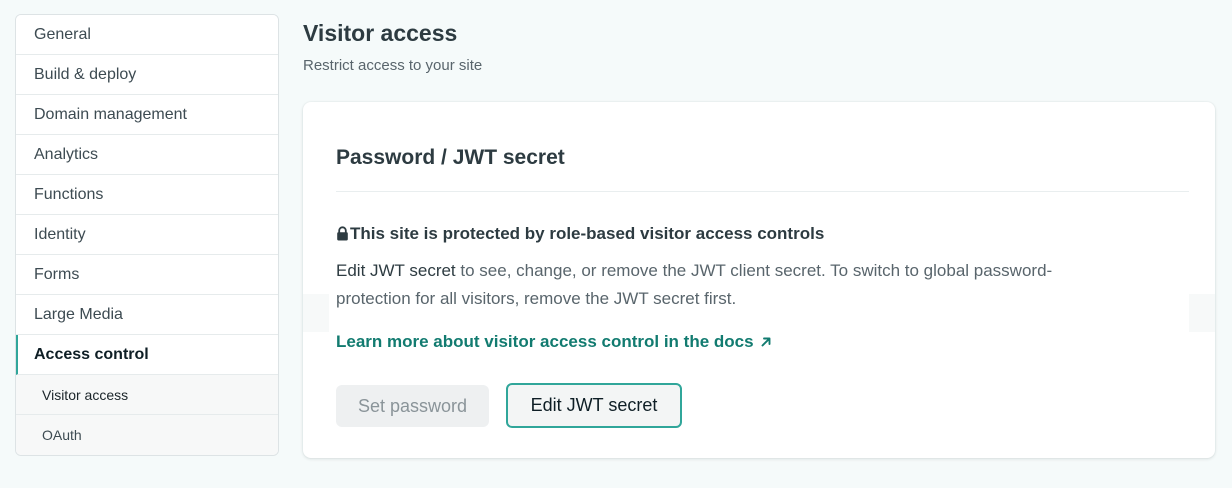 The width and height of the screenshot is (1232, 488). What do you see at coordinates (380, 33) in the screenshot?
I see `page-title: Visitor access` at bounding box center [380, 33].